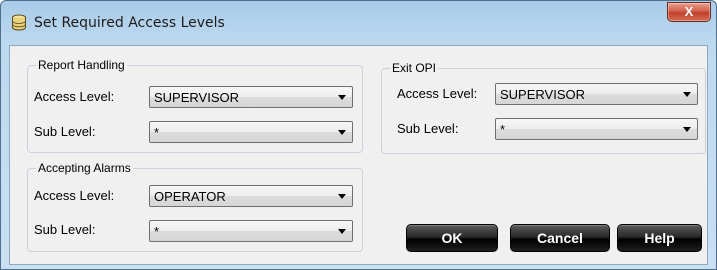  What do you see at coordinates (251, 97) in the screenshot?
I see `report-handling-access-level-select: SUPERVISOR` at bounding box center [251, 97].